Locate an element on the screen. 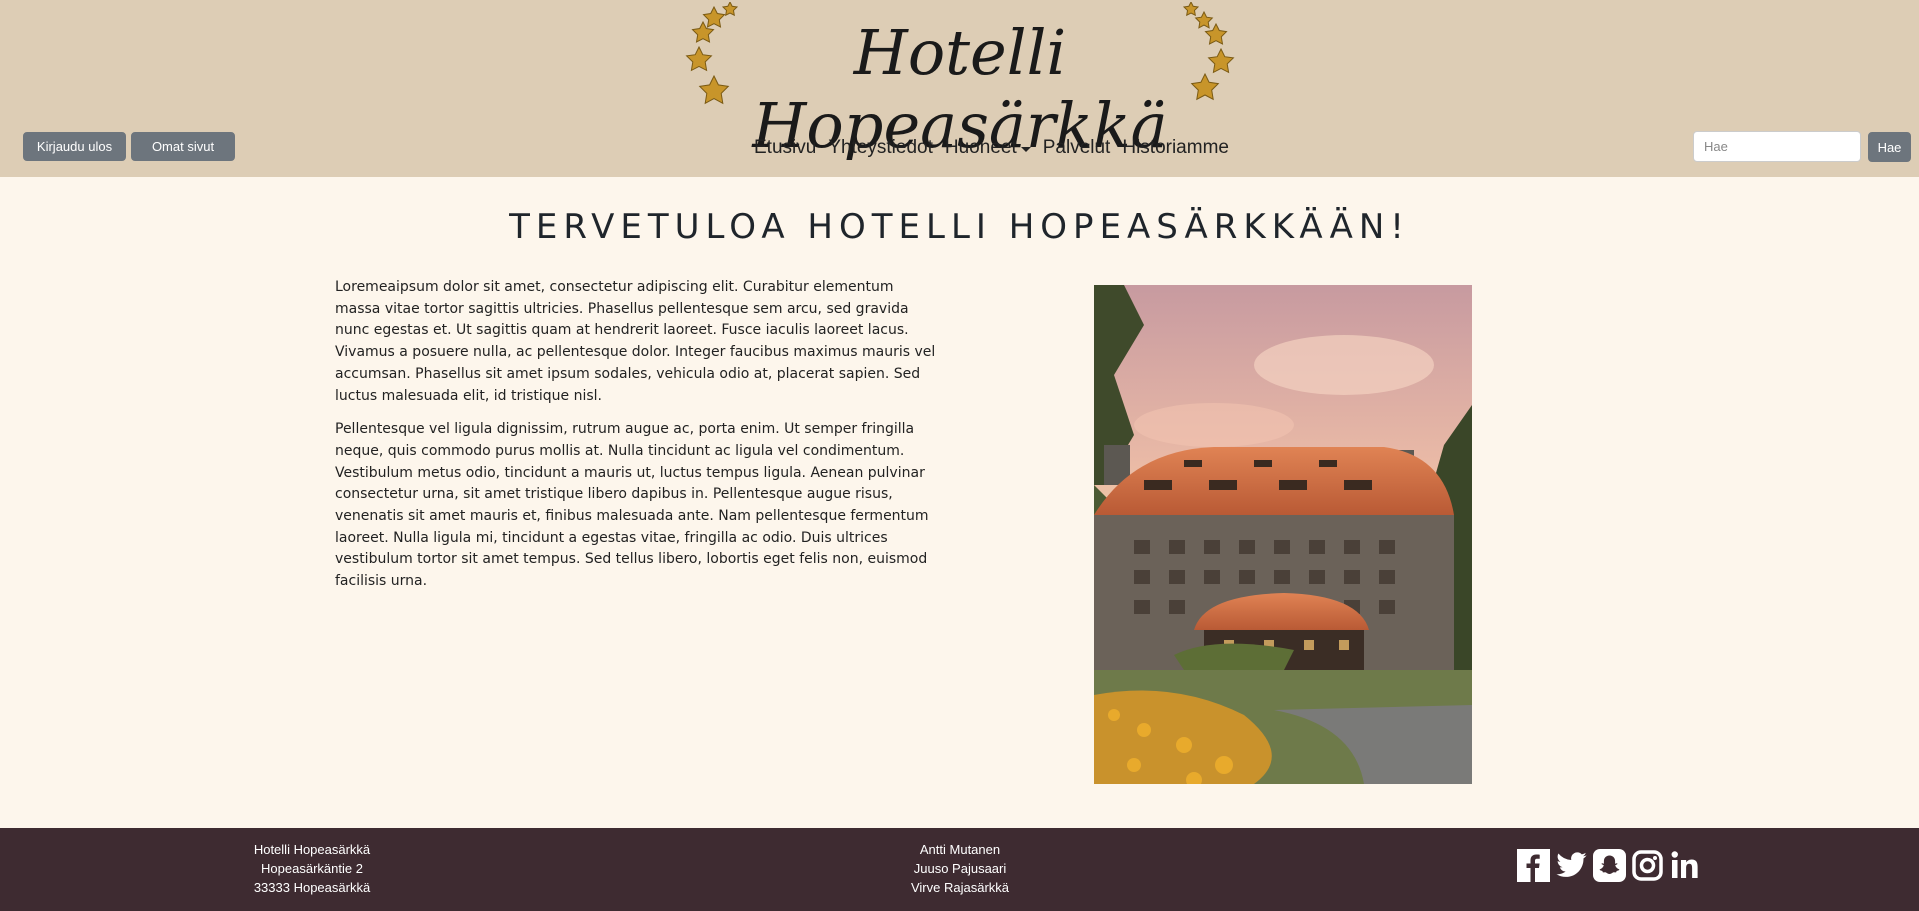  nav-item-palvelut: Palvelut is located at coordinates (1077, 148).